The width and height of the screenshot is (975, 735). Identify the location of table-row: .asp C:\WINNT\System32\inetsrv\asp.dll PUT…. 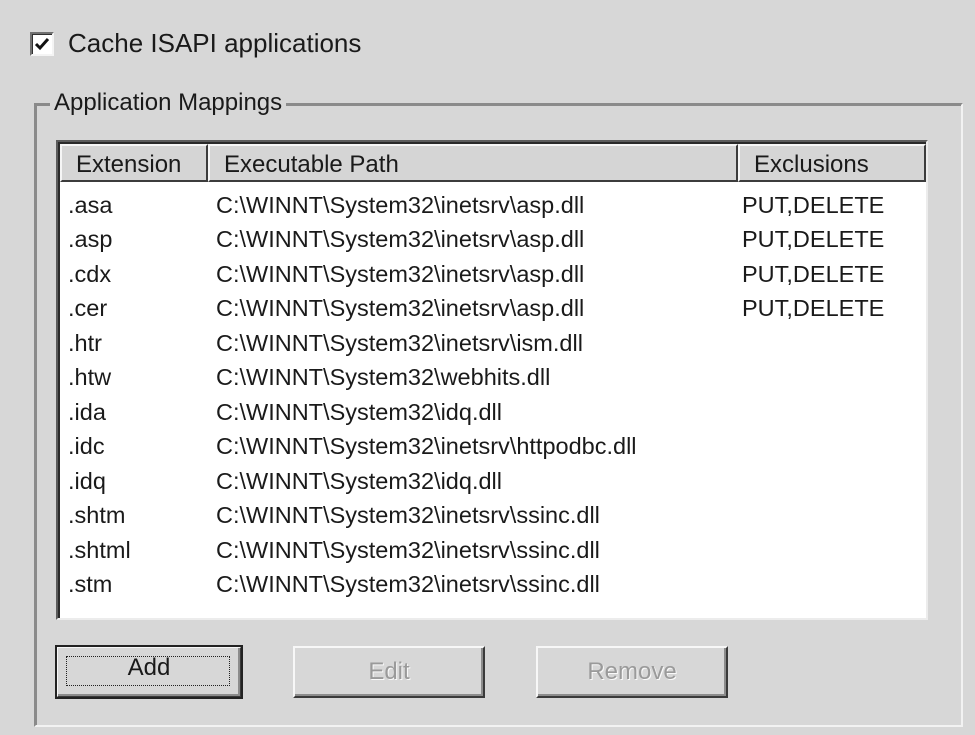
(492, 240).